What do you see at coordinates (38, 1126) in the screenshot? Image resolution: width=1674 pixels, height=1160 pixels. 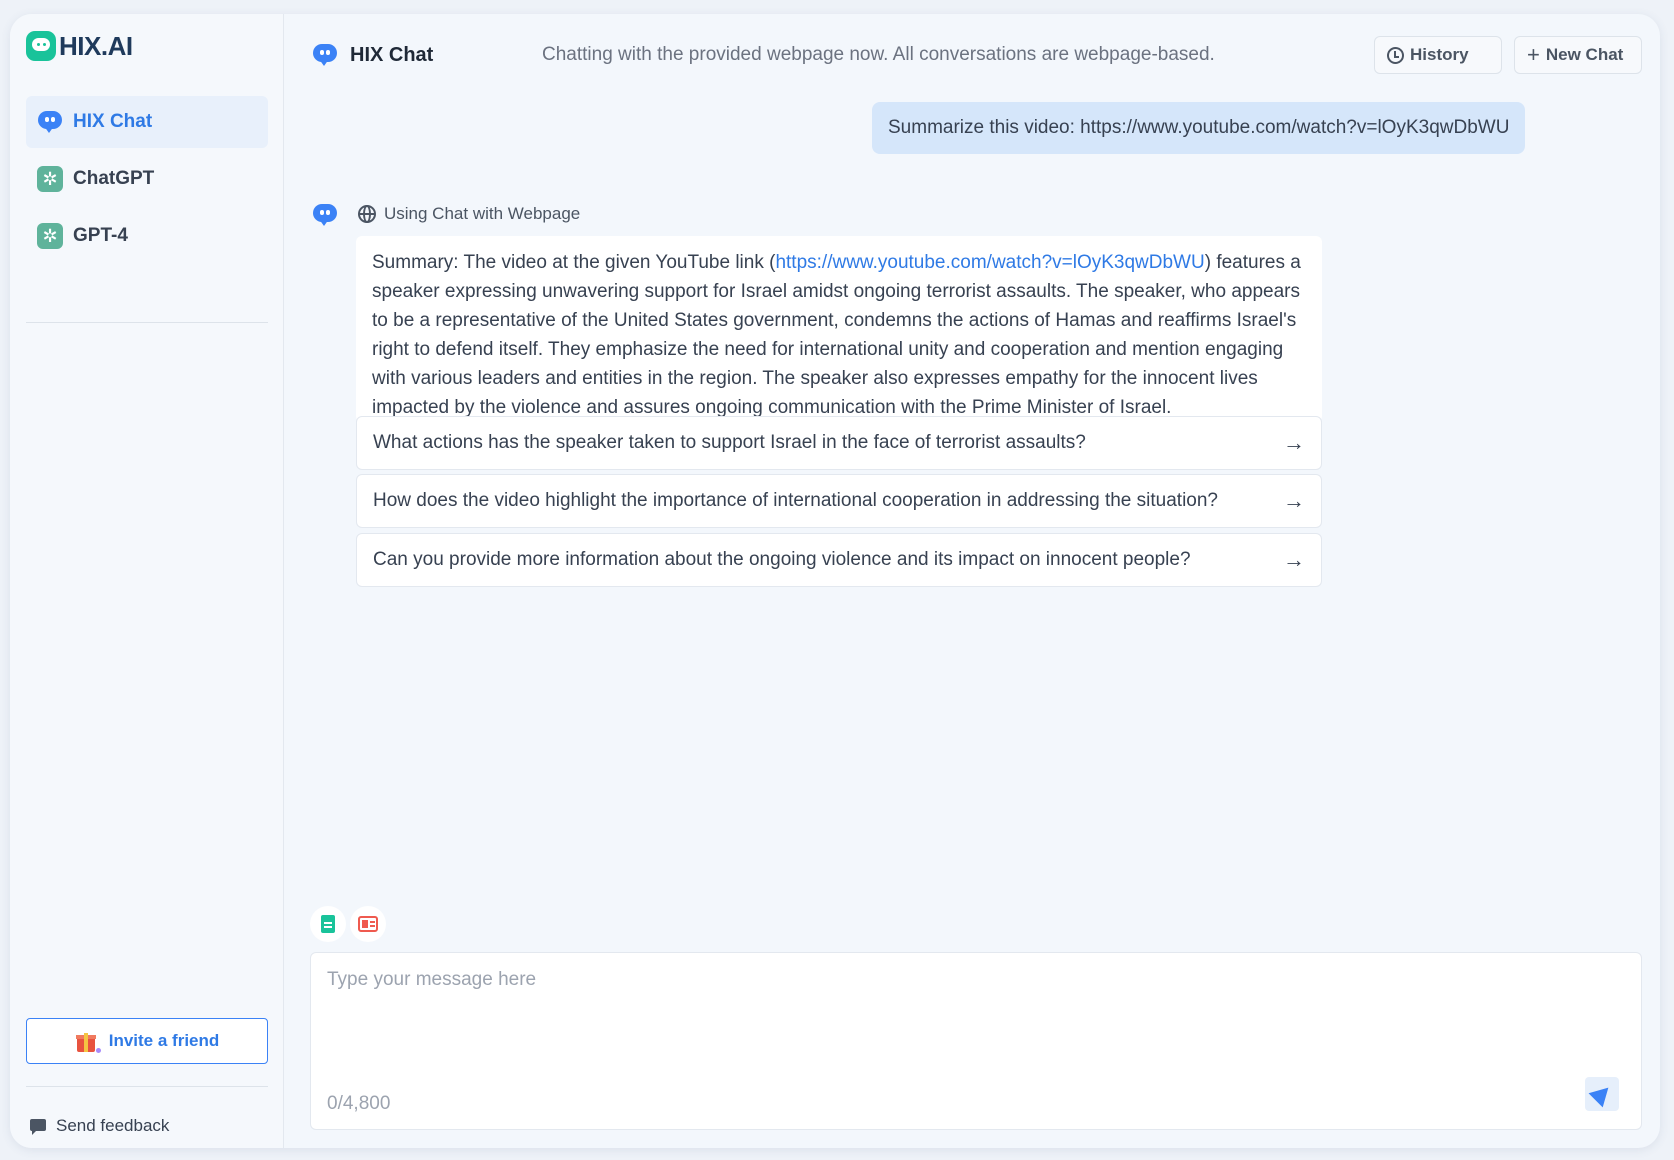 I see `feedback-icon` at bounding box center [38, 1126].